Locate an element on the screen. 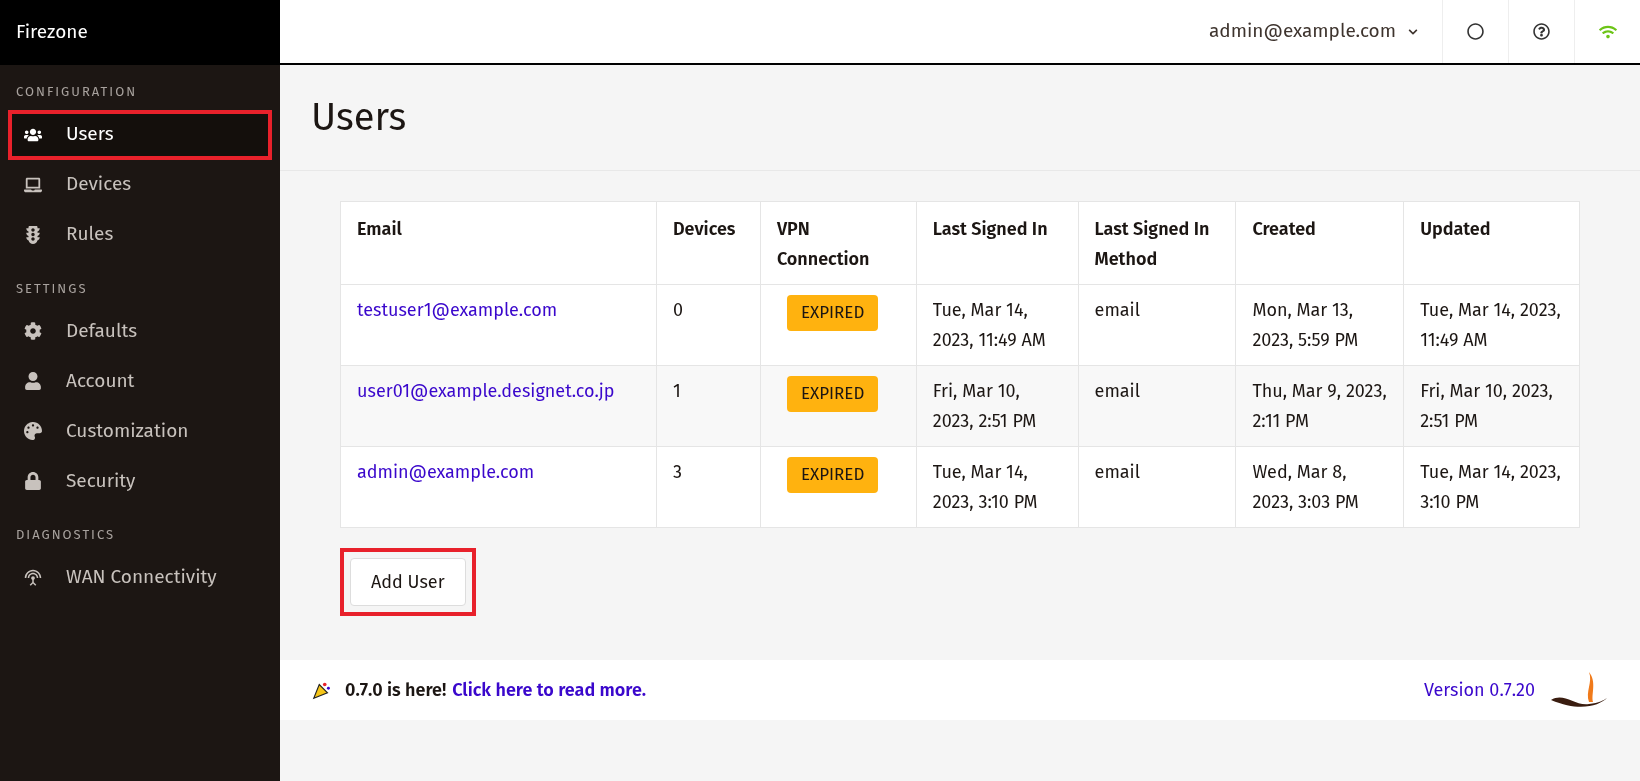  page-title: Users is located at coordinates (359, 117).